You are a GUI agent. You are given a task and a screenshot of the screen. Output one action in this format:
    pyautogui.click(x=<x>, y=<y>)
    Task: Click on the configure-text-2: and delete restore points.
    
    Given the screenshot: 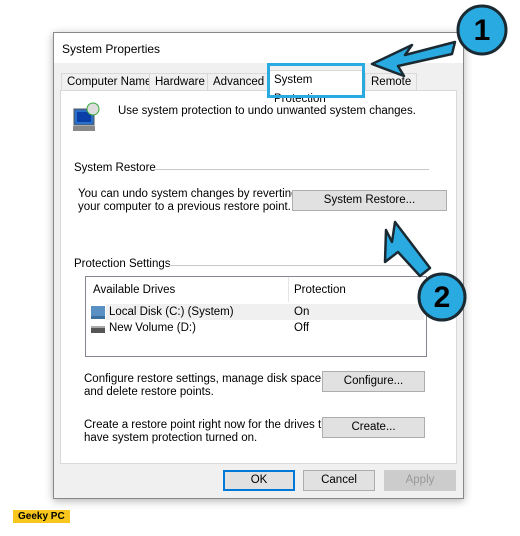 What is the action you would take?
    pyautogui.click(x=149, y=392)
    